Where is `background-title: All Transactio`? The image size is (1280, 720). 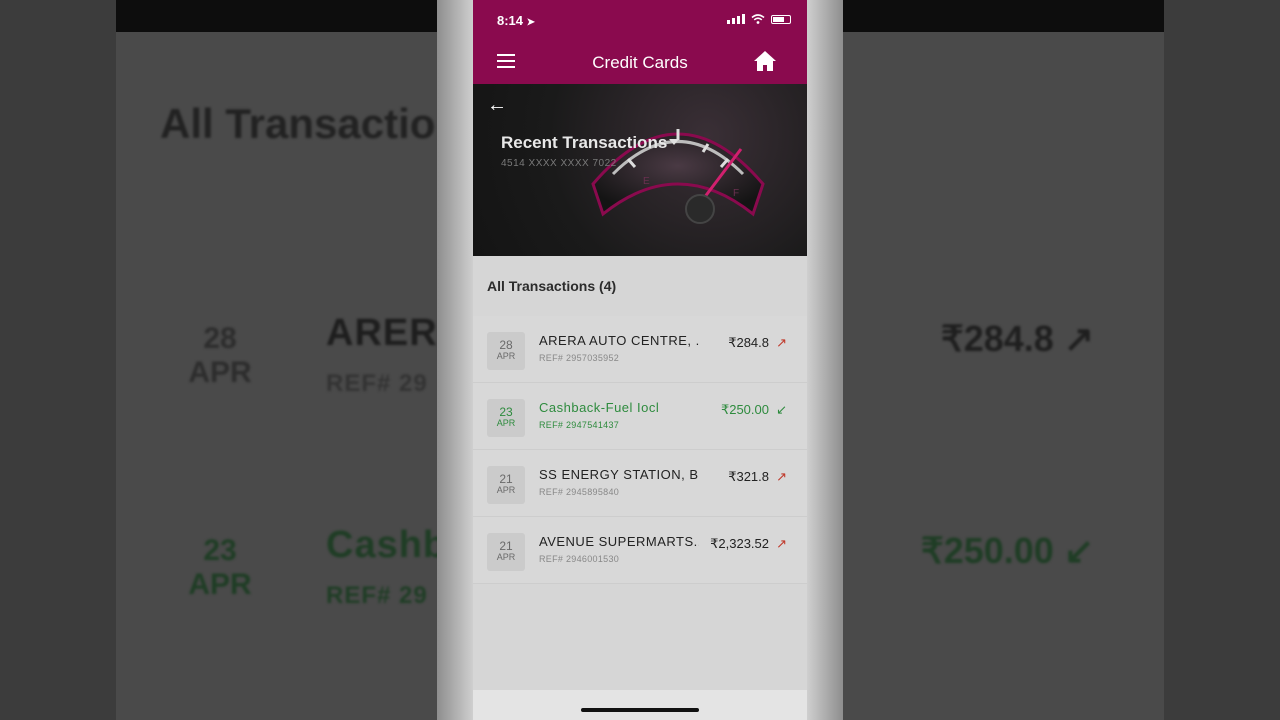 background-title: All Transactio is located at coordinates (298, 123).